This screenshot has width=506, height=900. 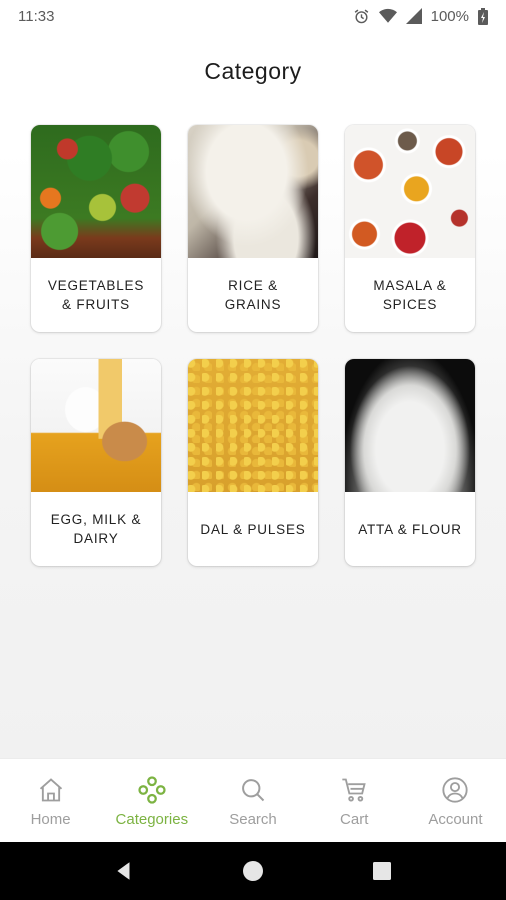 I want to click on atta-flour-image, so click(x=410, y=425).